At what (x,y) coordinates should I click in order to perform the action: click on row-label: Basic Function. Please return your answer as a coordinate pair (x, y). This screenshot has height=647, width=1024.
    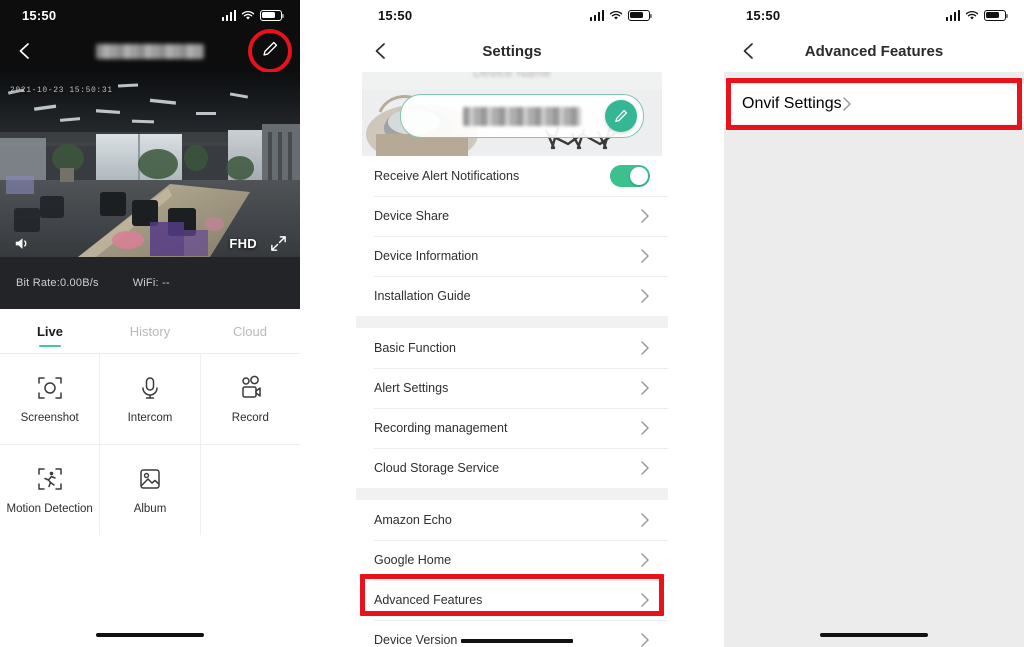
    Looking at the image, I should click on (415, 348).